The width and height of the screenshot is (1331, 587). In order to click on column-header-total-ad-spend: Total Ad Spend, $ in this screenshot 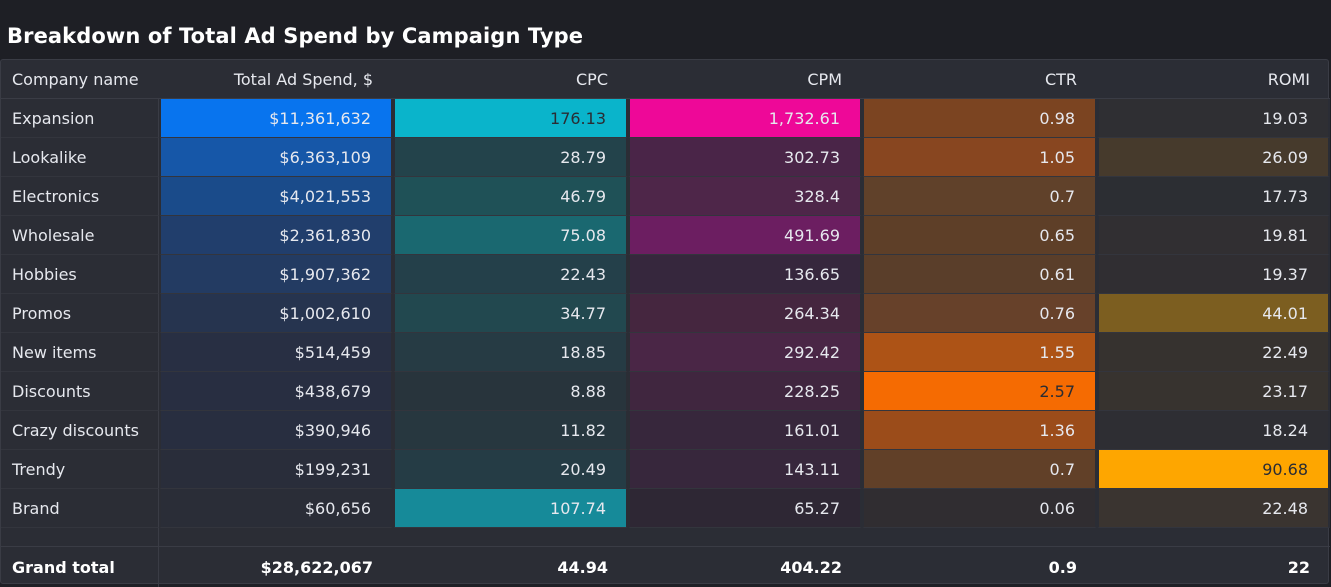, I will do `click(276, 79)`.